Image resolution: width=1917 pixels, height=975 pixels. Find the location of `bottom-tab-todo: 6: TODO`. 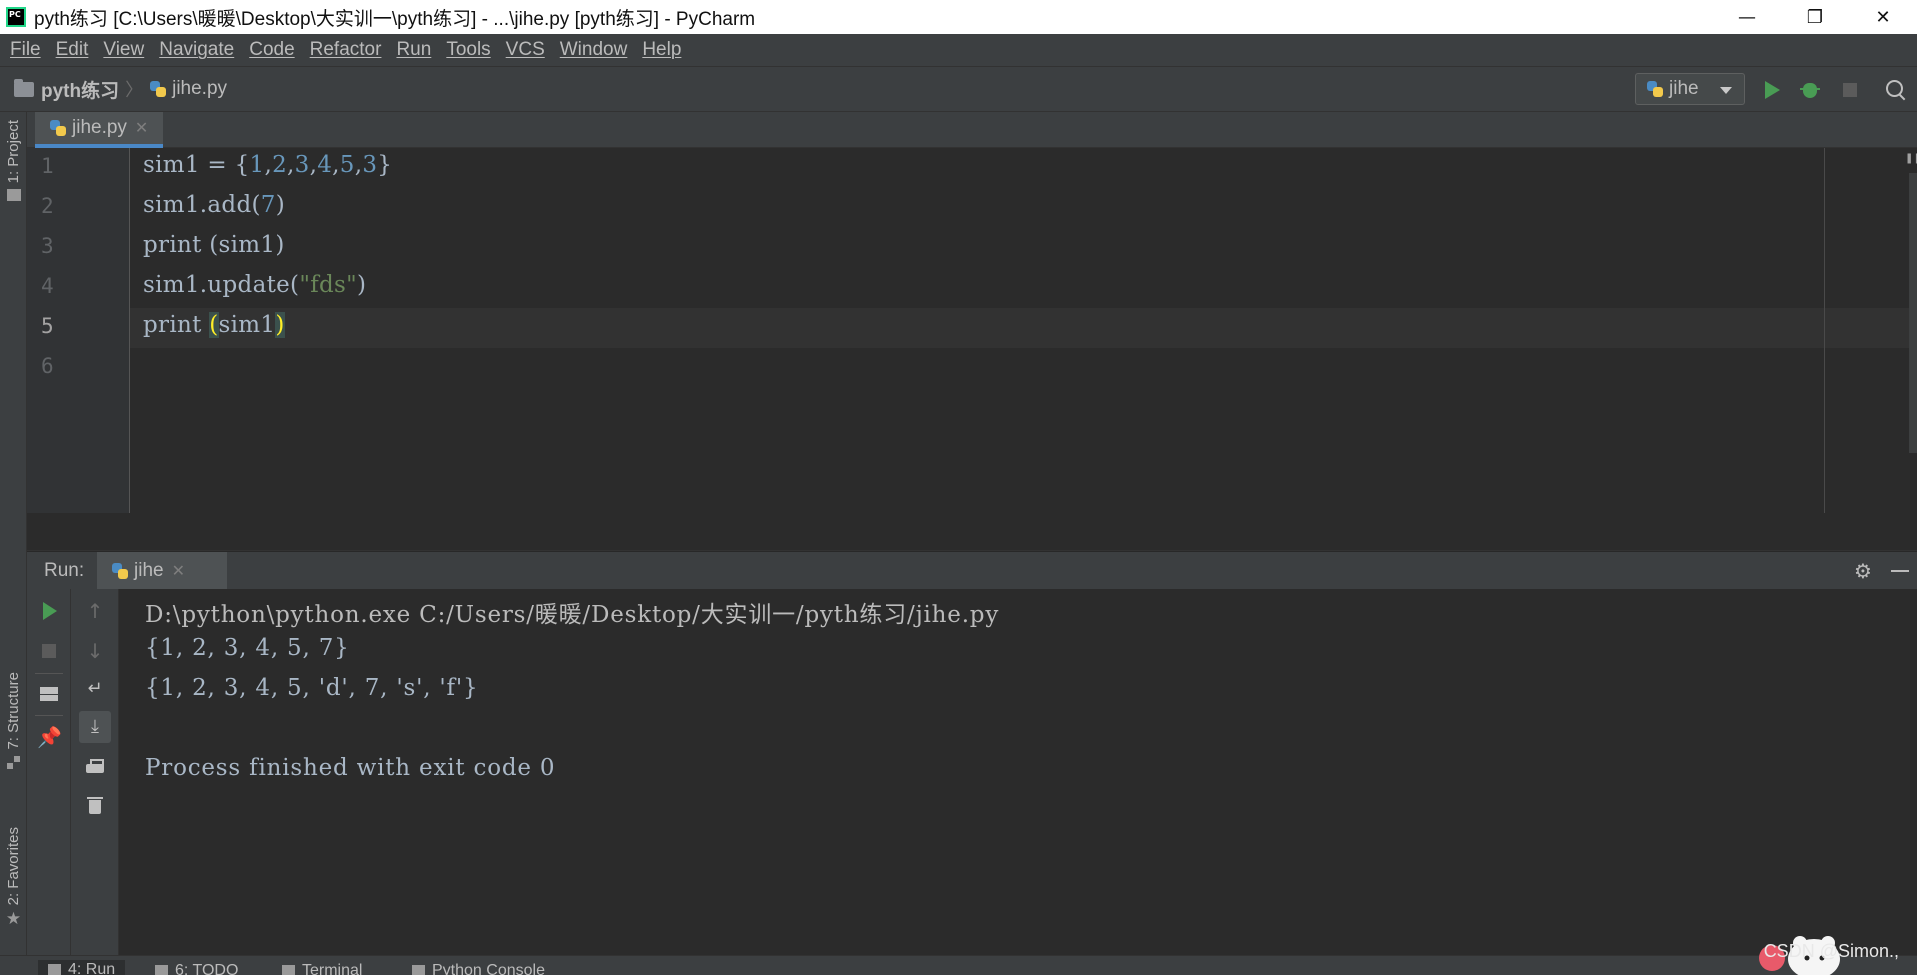

bottom-tab-todo: 6: TODO is located at coordinates (196, 968).